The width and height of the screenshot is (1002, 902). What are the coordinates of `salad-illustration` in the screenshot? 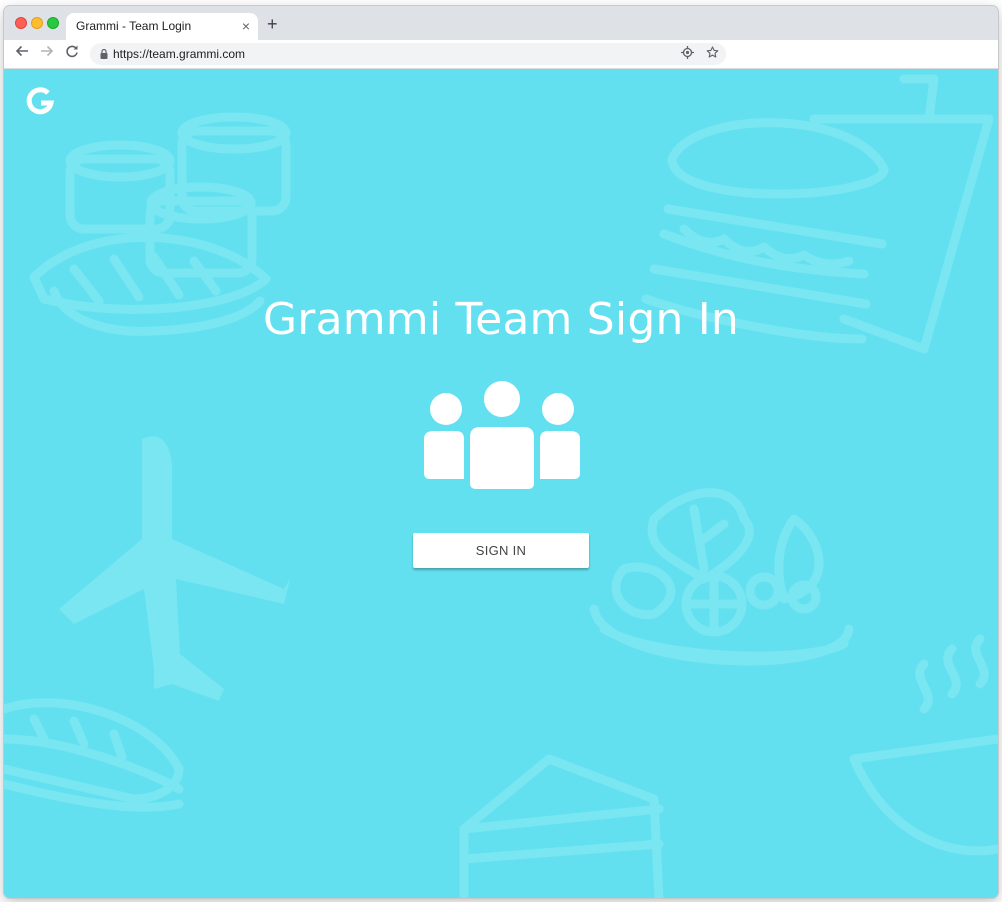 It's located at (721, 577).